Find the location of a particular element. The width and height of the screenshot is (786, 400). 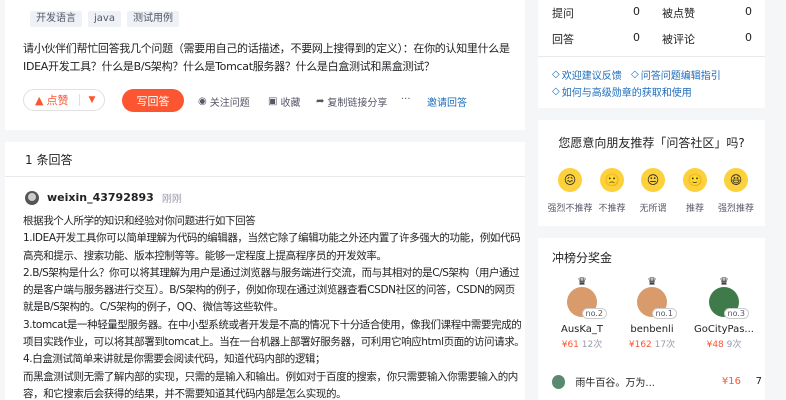

share-label: 复制链接分享 is located at coordinates (357, 103).